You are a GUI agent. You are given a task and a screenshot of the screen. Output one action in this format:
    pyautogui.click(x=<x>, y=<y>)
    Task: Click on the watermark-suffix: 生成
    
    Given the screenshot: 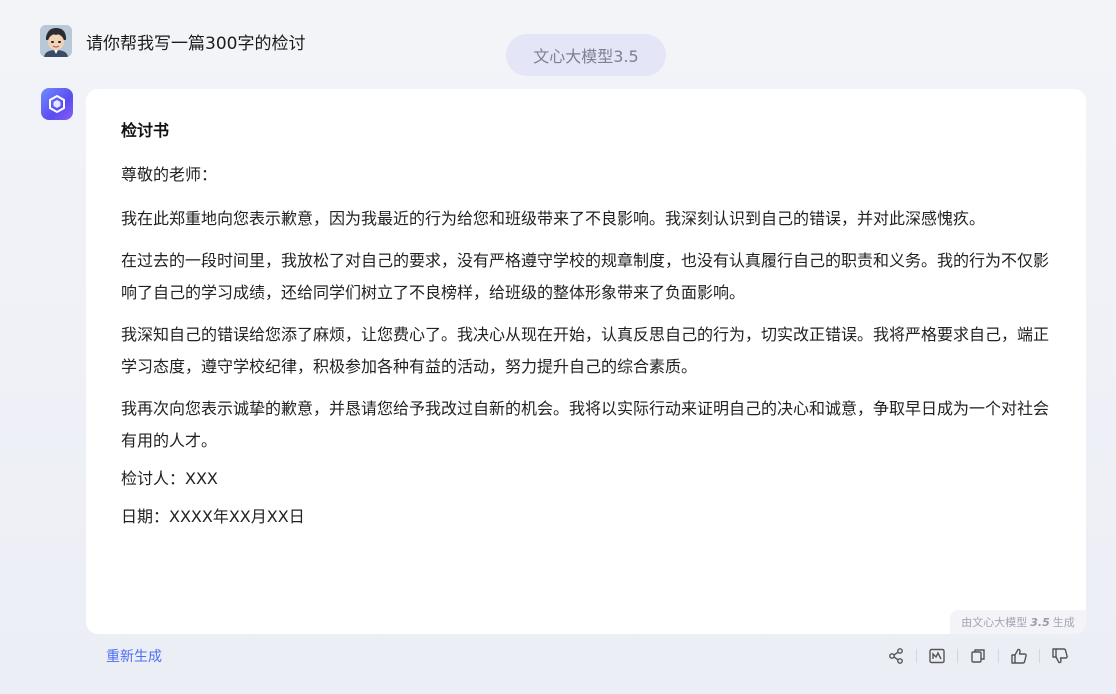 What is the action you would take?
    pyautogui.click(x=1063, y=622)
    